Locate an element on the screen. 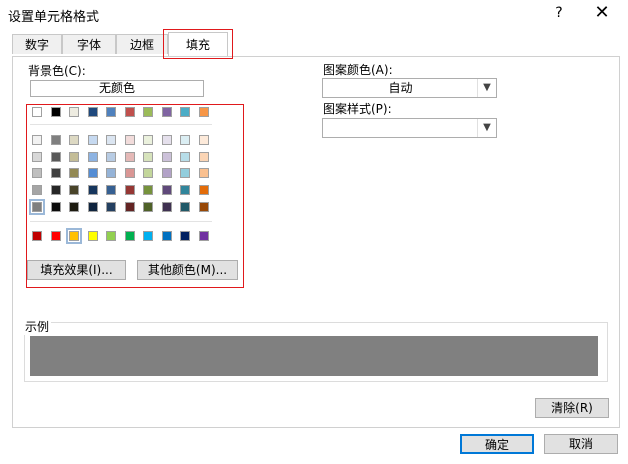 Image resolution: width=628 pixels, height=464 pixels. pattern-style-label: 图案样式(P): is located at coordinates (357, 109).